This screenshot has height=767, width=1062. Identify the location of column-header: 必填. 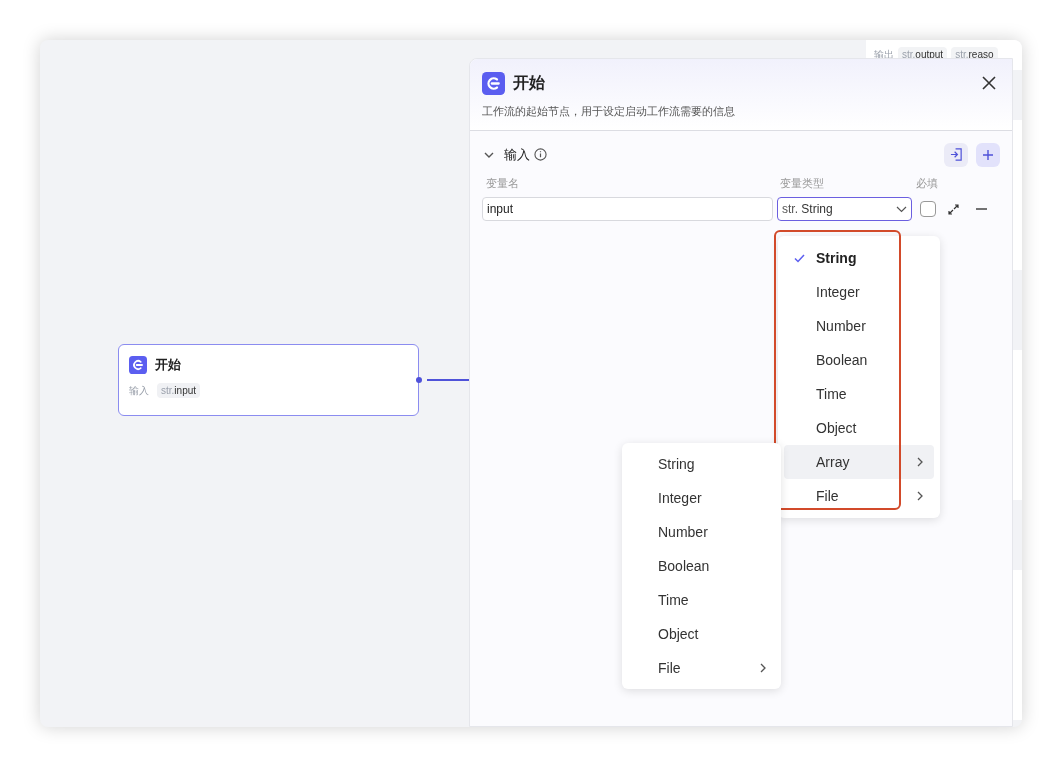
(927, 183).